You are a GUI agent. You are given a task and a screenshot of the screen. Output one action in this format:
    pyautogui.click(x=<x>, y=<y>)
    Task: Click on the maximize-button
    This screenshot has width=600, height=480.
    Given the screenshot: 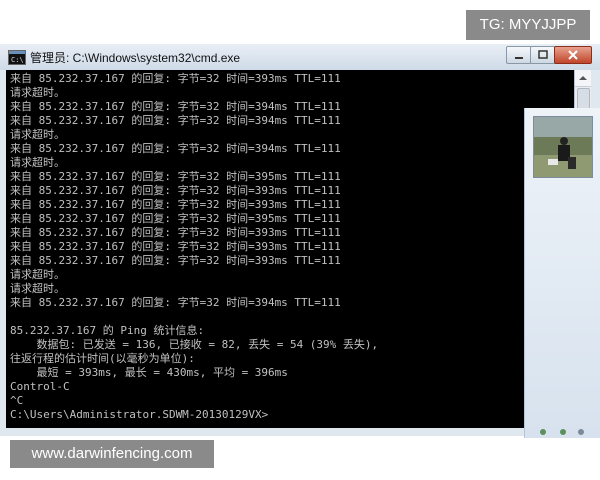 What is the action you would take?
    pyautogui.click(x=543, y=55)
    